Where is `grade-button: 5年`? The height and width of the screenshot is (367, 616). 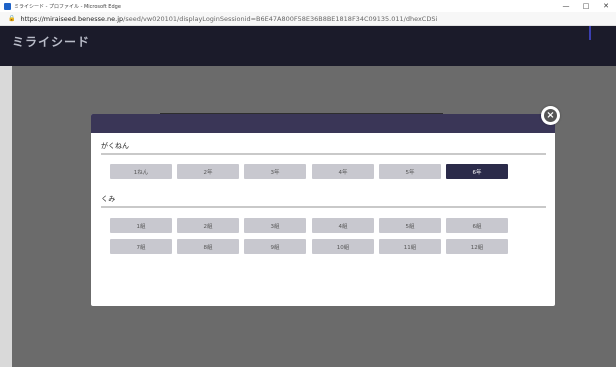 grade-button: 5年 is located at coordinates (410, 171).